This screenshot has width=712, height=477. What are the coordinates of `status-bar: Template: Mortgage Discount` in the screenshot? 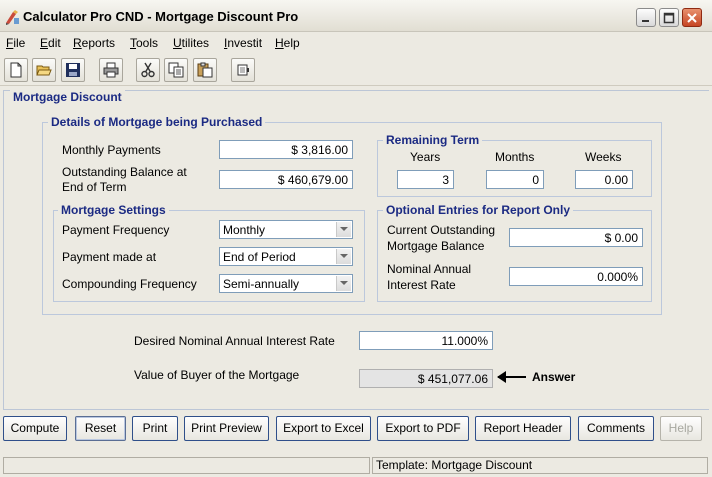 It's located at (356, 466).